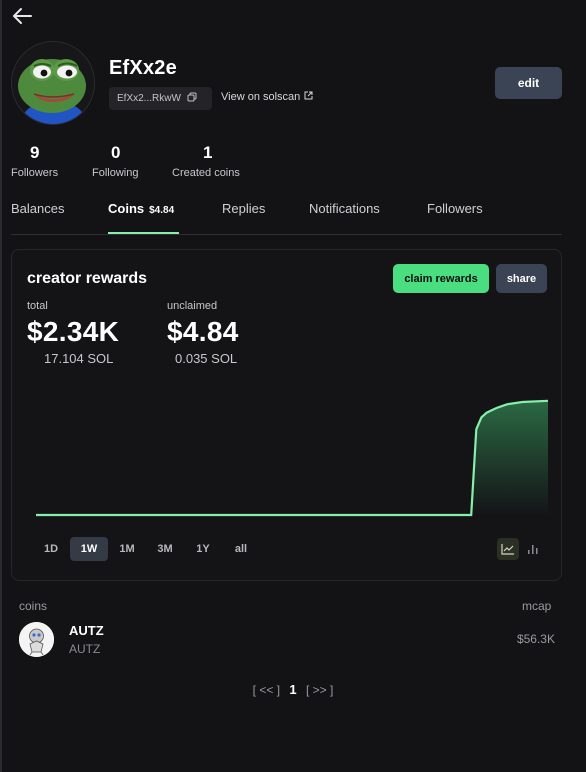 The height and width of the screenshot is (772, 586). Describe the element at coordinates (441, 278) in the screenshot. I see `claim-rewards-button: claim rewards` at that location.